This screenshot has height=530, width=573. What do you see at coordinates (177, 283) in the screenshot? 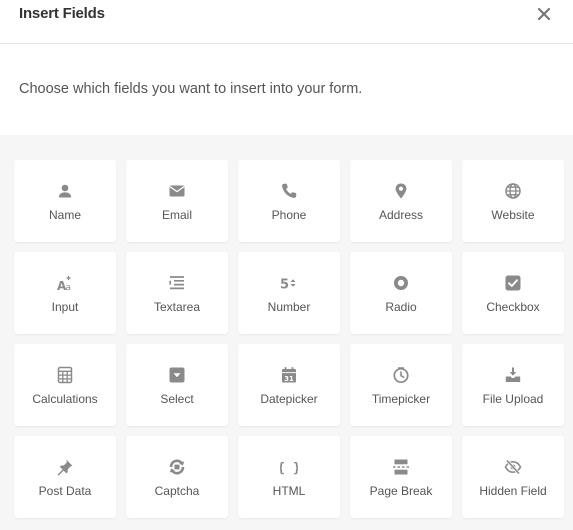
I see `textarea-icon` at bounding box center [177, 283].